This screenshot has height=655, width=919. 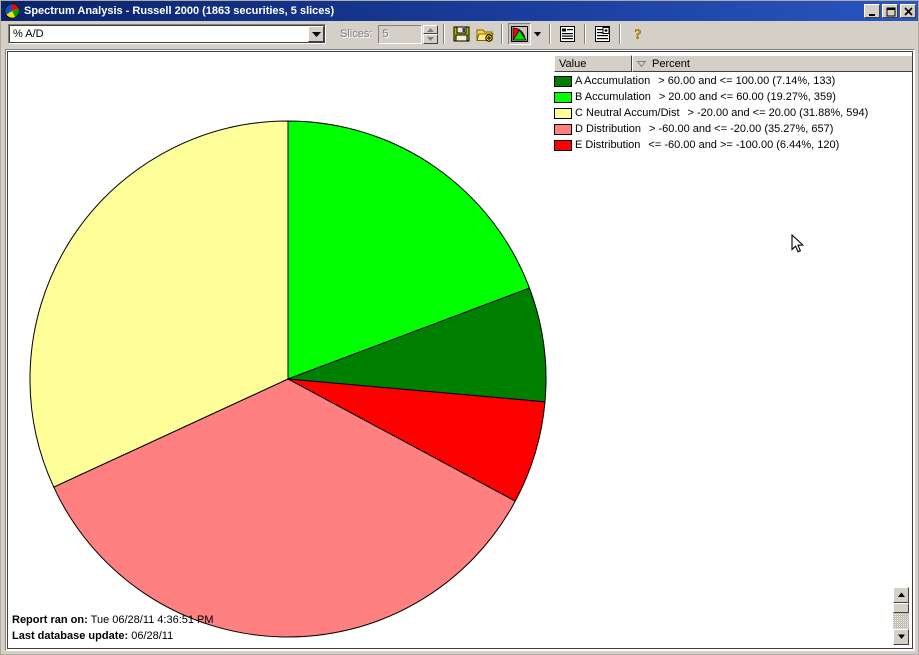 I want to click on scrollbar-thumb, so click(x=901, y=608).